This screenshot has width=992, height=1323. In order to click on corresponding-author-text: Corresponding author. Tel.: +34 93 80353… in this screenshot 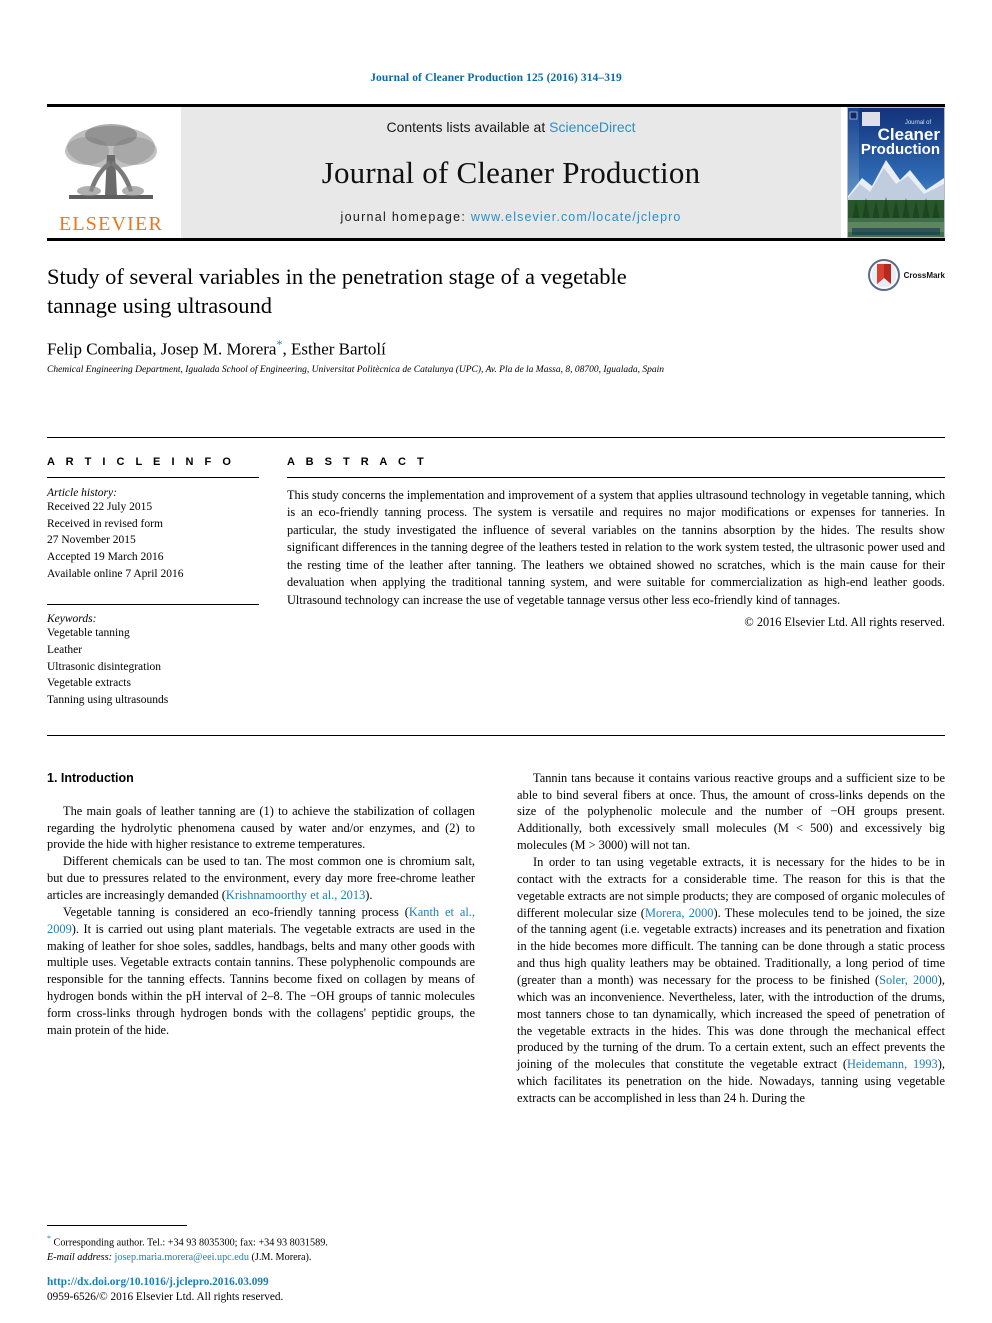, I will do `click(190, 1243)`.